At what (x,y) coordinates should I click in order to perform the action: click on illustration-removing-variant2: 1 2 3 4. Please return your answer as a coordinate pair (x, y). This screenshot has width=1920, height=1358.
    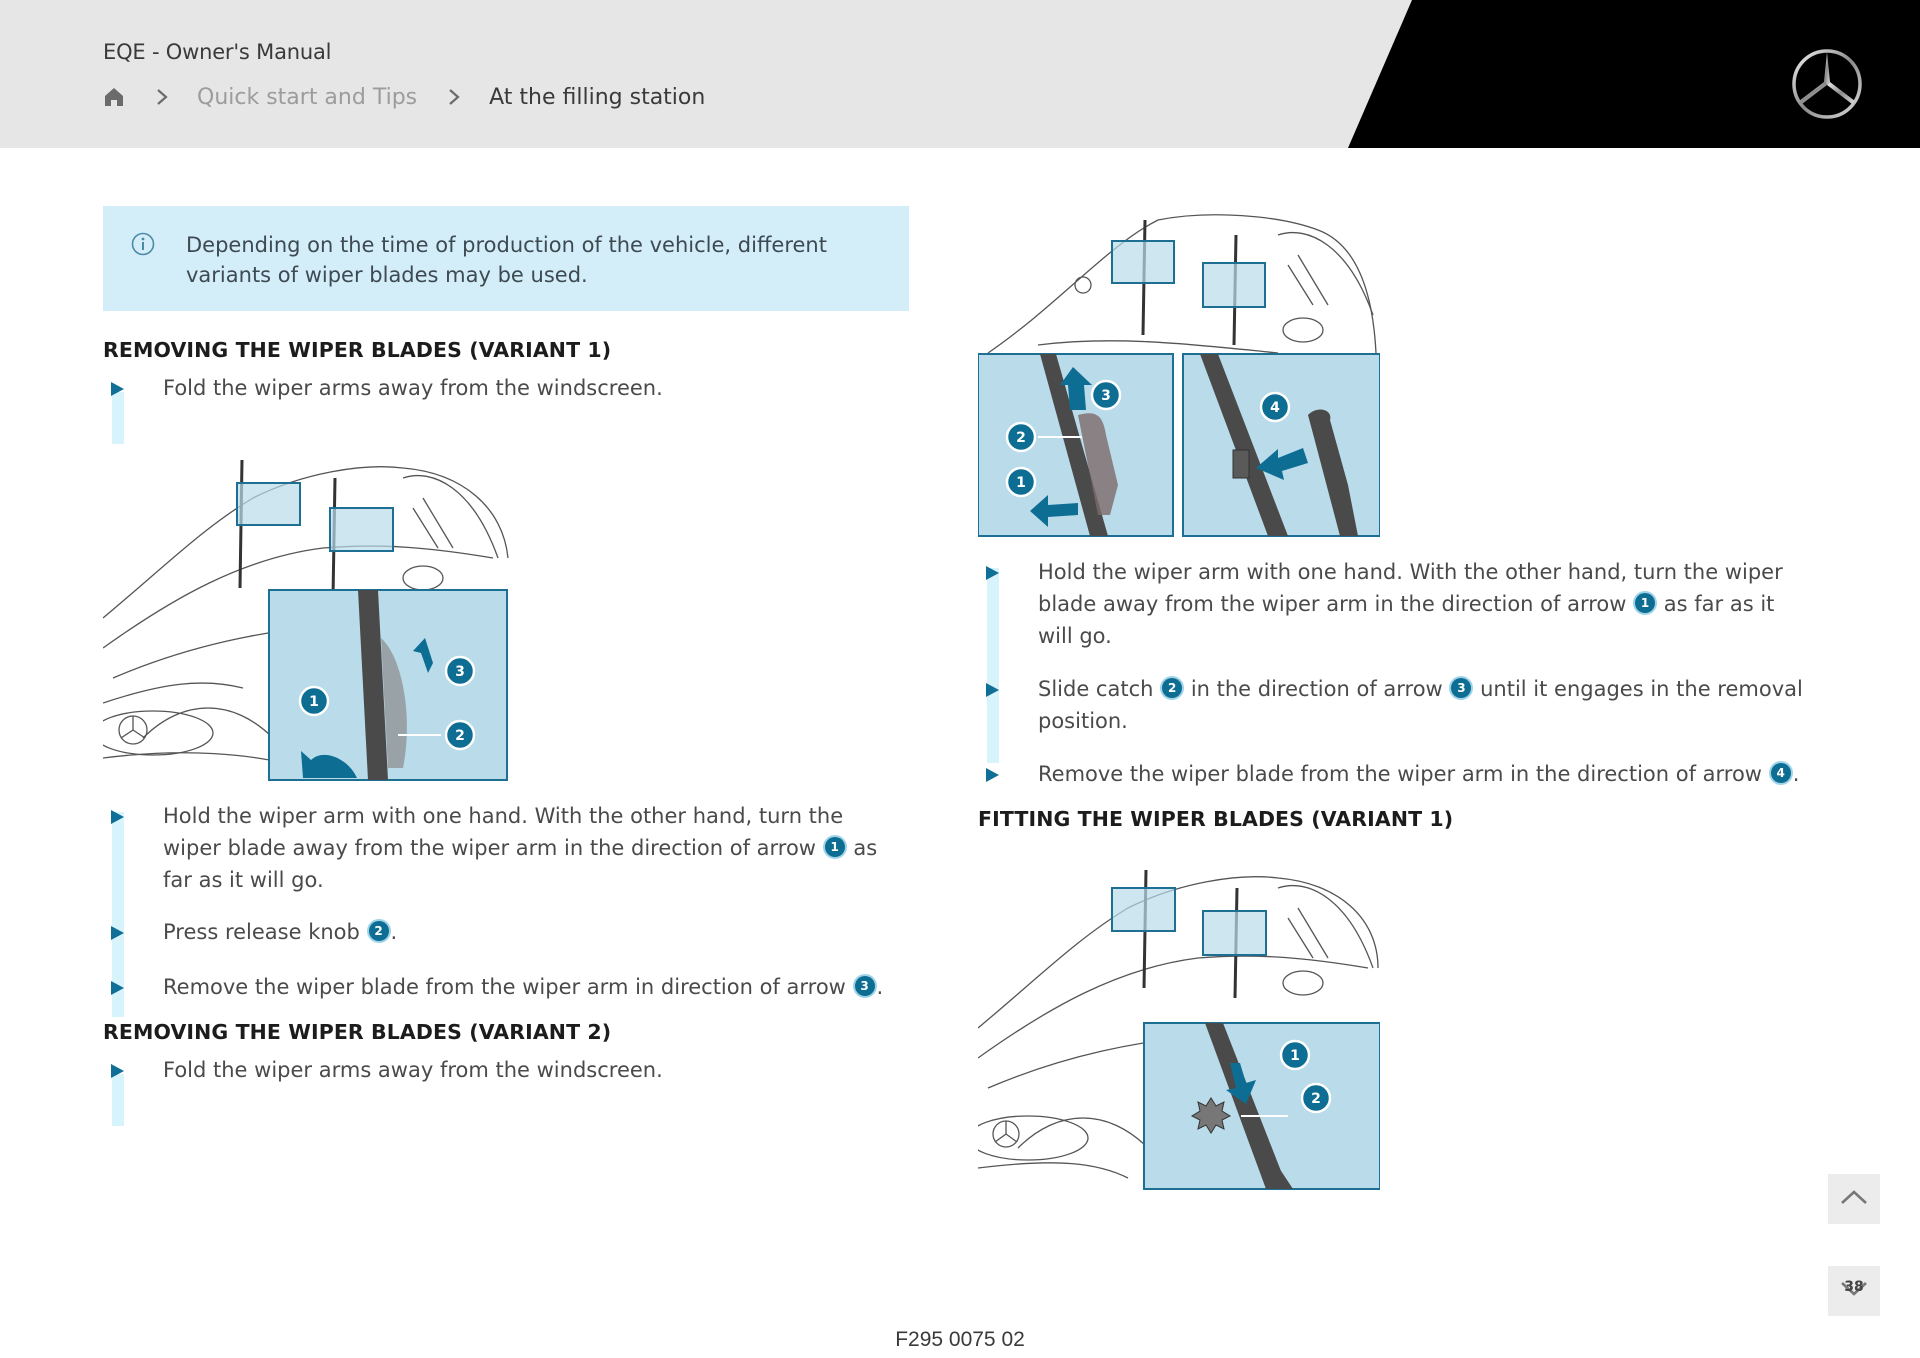
    Looking at the image, I should click on (1179, 371).